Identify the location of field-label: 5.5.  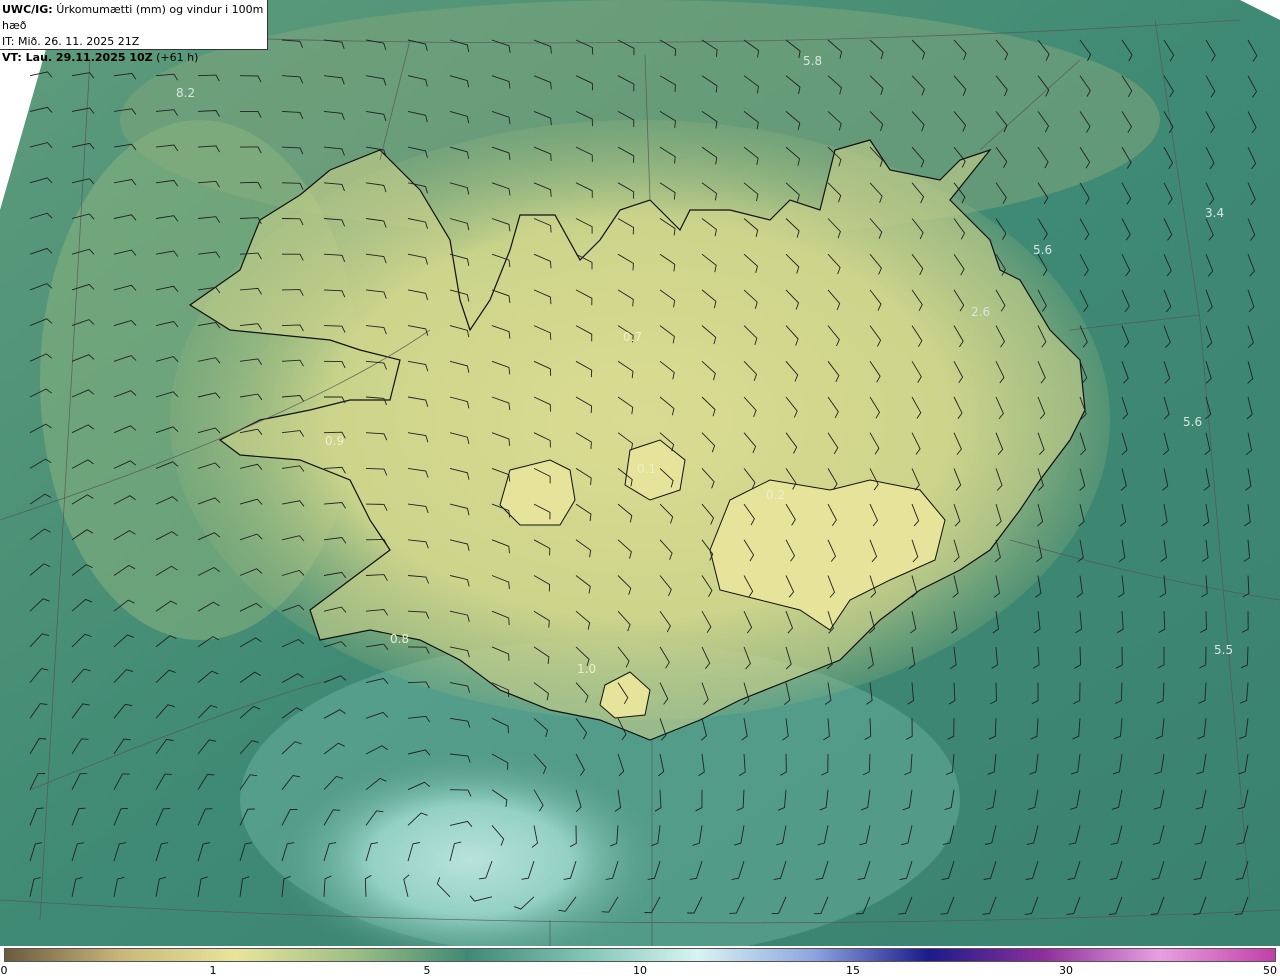
(1224, 650).